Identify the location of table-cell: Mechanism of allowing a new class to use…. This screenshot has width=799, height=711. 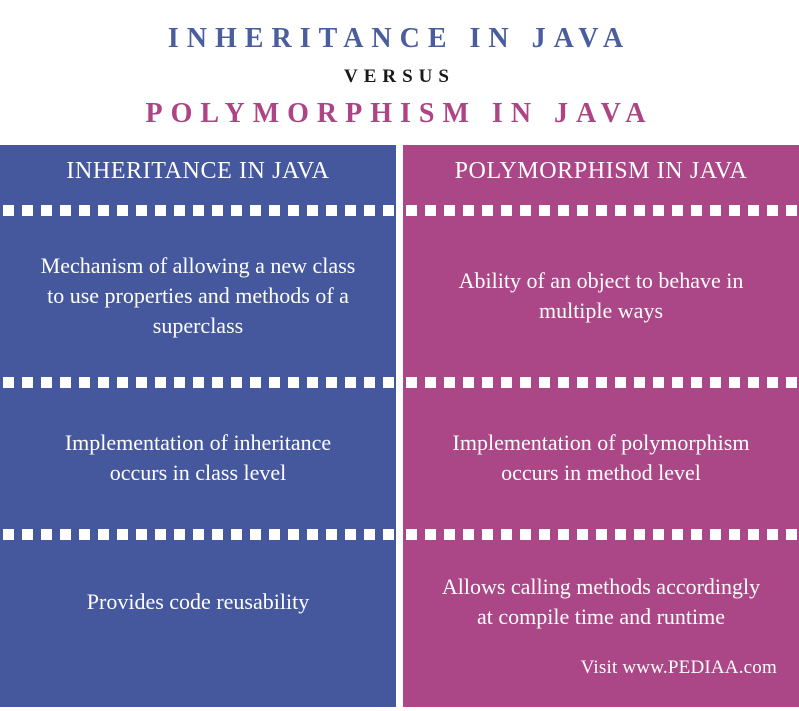
(198, 296).